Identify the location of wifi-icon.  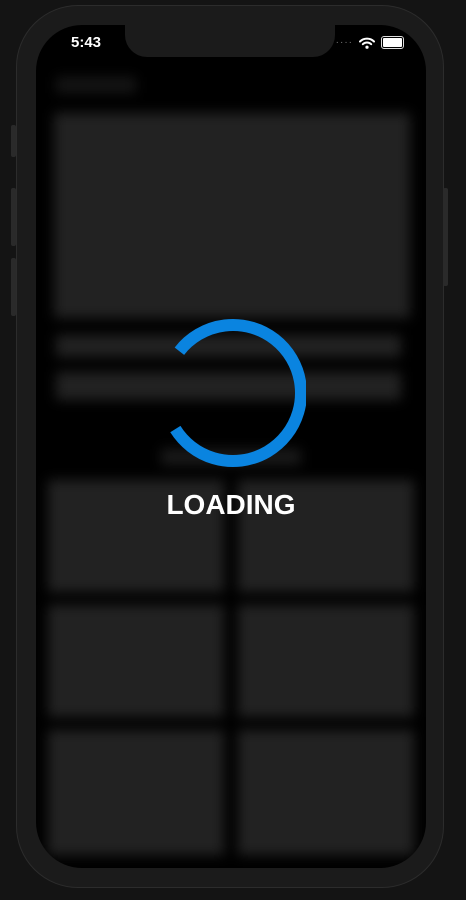
(367, 43).